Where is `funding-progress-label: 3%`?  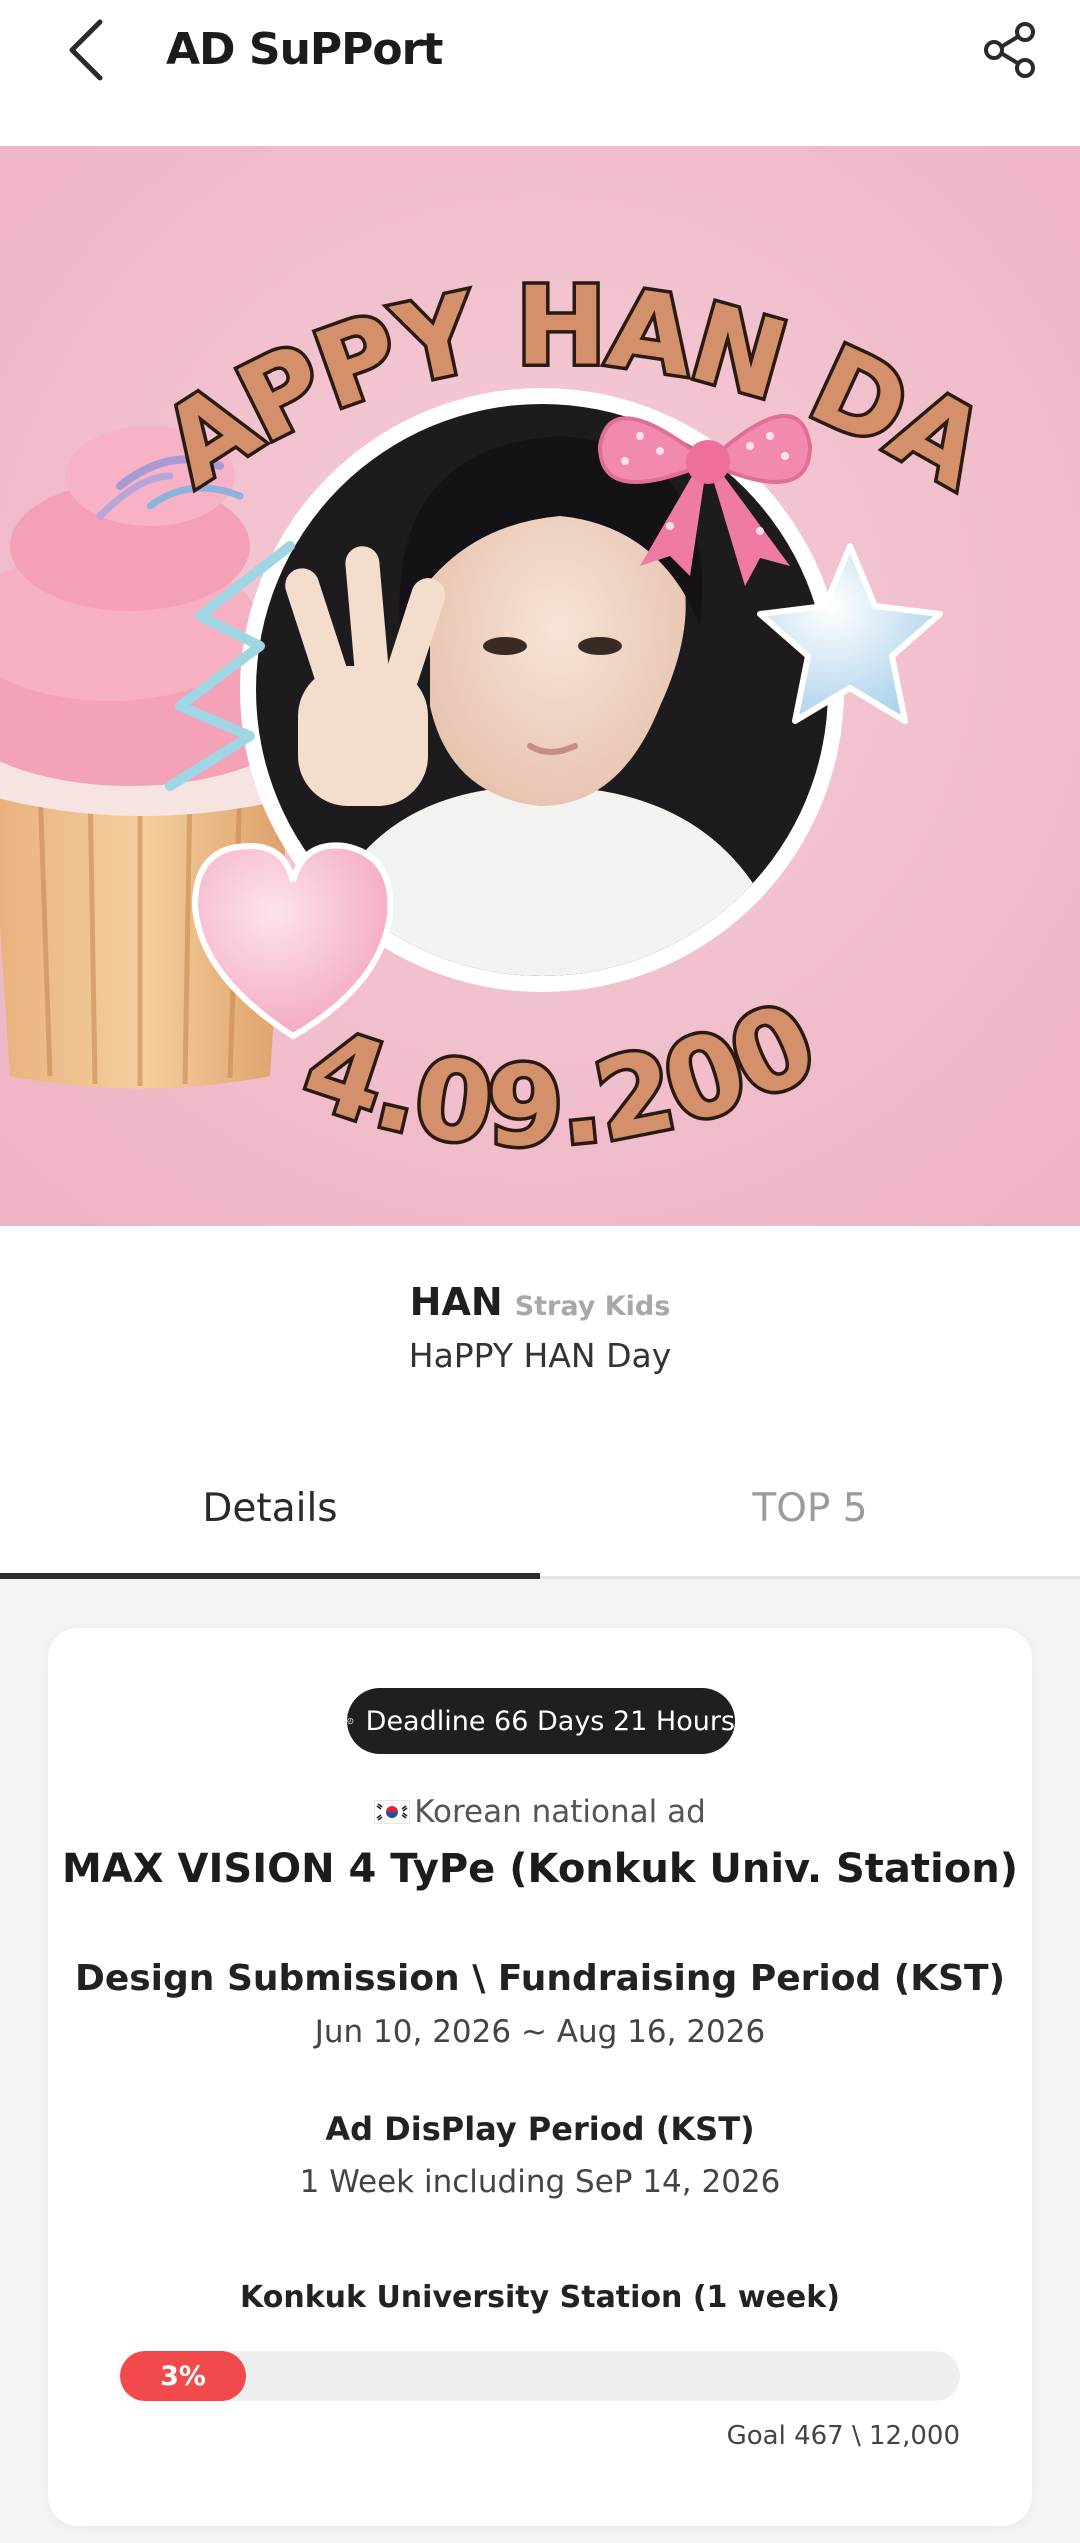 funding-progress-label: 3% is located at coordinates (183, 2376).